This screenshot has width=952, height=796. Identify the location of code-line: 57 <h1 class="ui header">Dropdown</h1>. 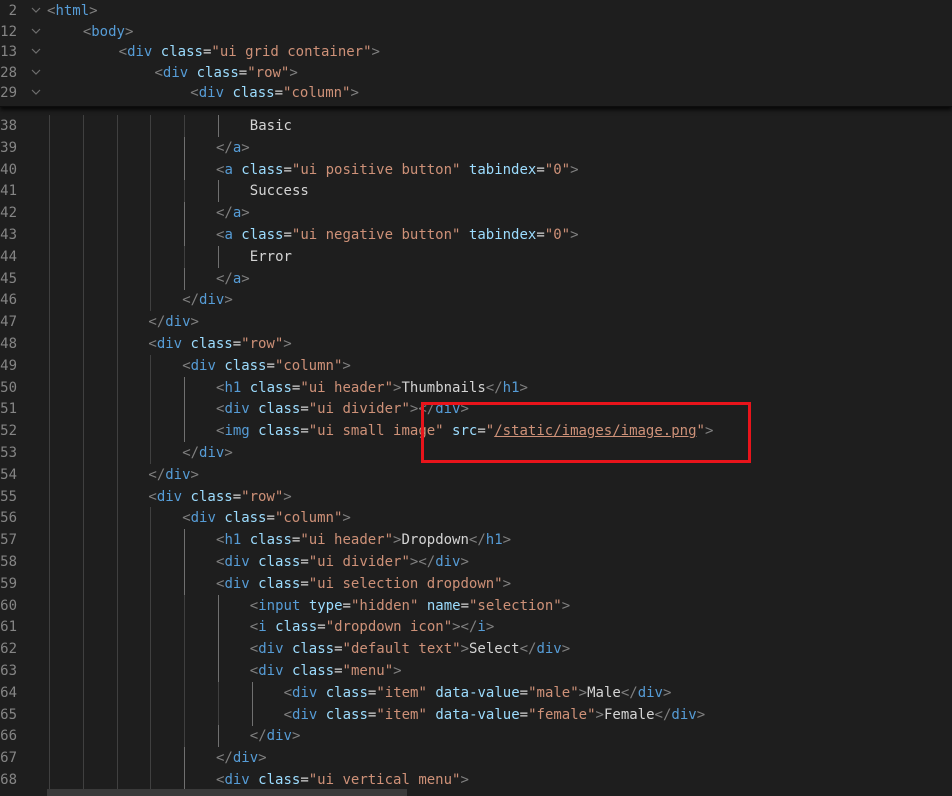
(476, 540).